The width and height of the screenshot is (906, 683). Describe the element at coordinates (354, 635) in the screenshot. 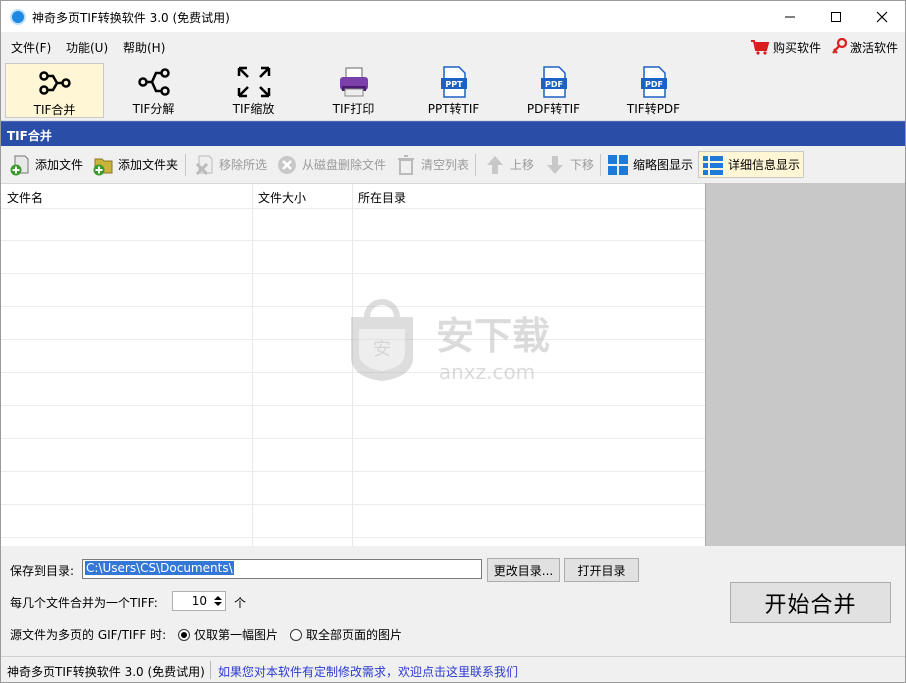

I see `radio-all-pages-label: 取全部页面的图片` at that location.